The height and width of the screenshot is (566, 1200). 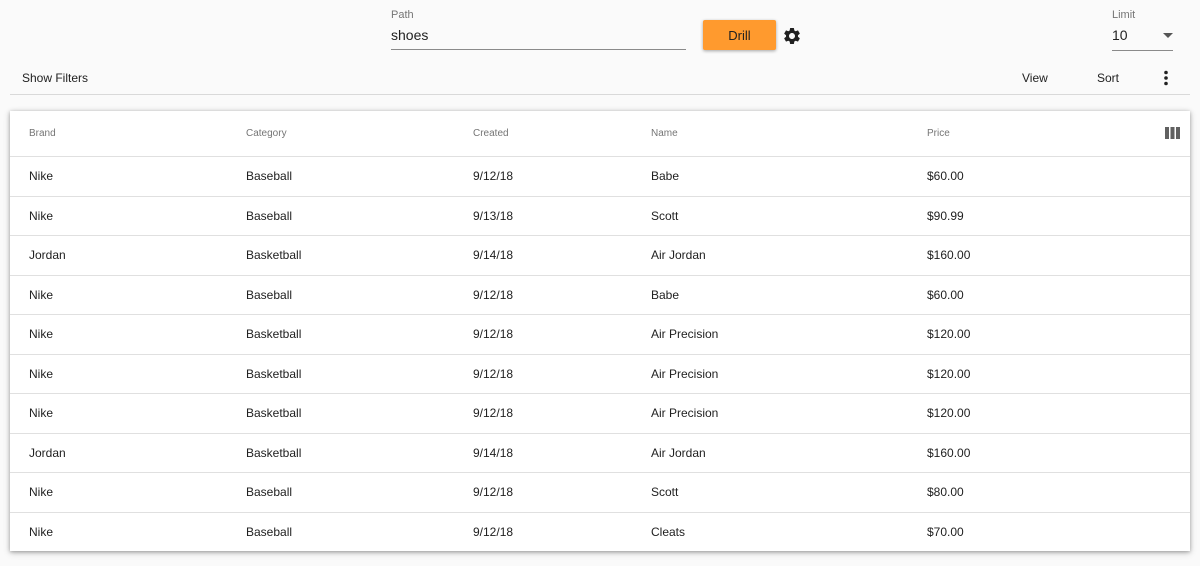 I want to click on view-column-icon, so click(x=1172, y=133).